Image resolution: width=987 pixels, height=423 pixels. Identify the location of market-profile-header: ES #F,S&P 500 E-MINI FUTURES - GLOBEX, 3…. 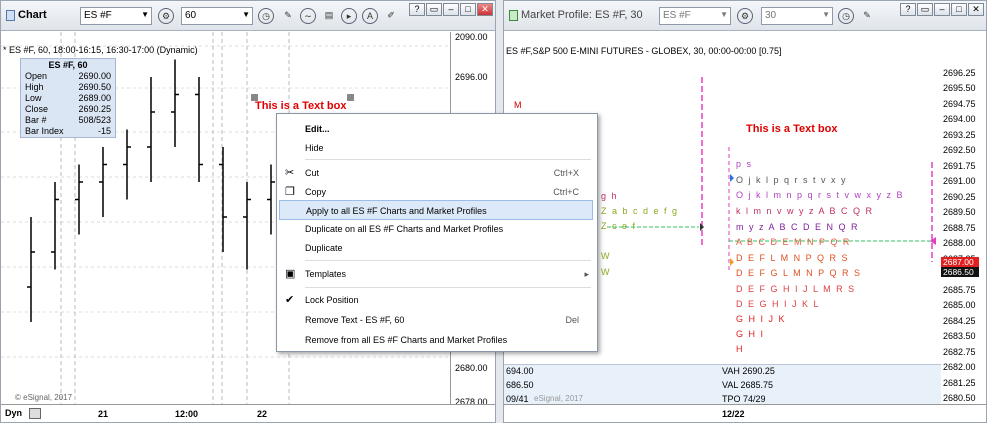
(644, 51).